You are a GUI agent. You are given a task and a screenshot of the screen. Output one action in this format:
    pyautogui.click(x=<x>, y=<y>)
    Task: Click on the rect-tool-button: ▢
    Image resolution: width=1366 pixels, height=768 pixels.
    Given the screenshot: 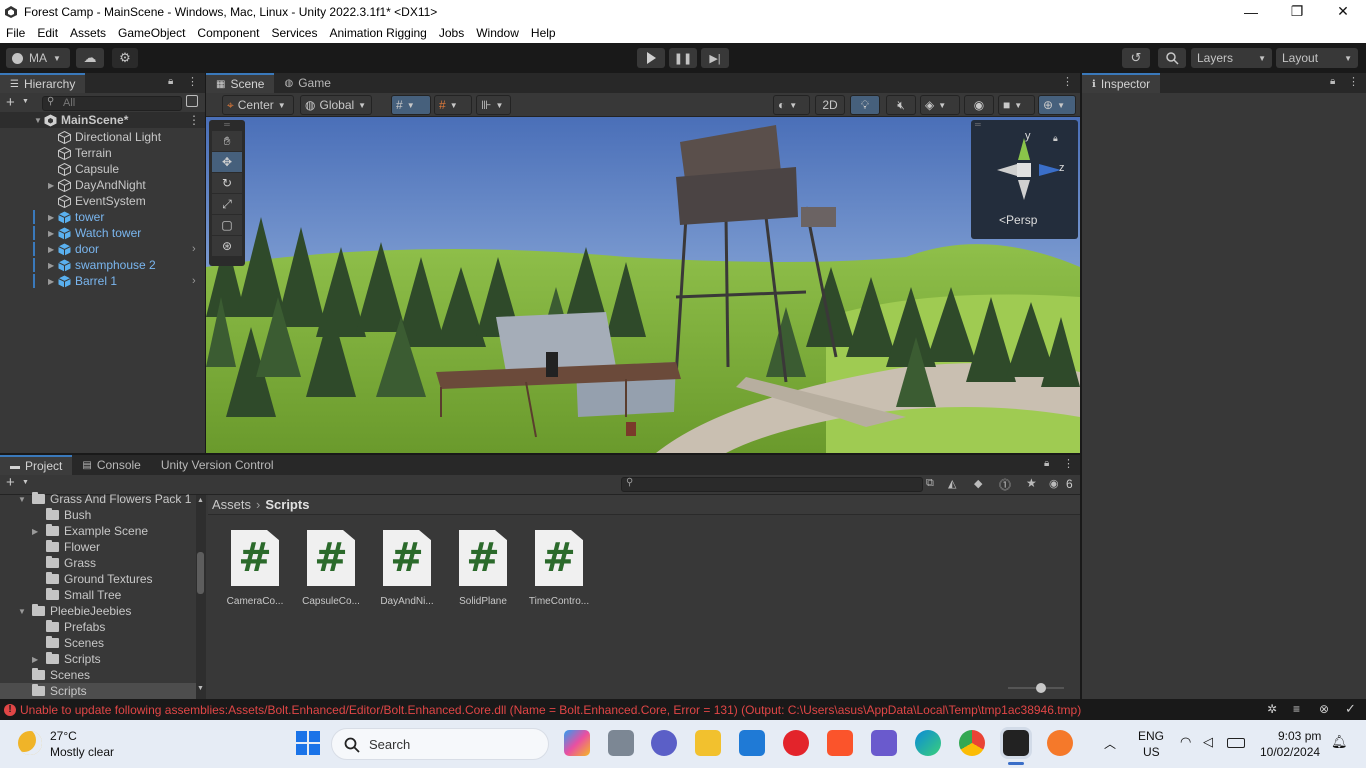 What is the action you would take?
    pyautogui.click(x=227, y=225)
    